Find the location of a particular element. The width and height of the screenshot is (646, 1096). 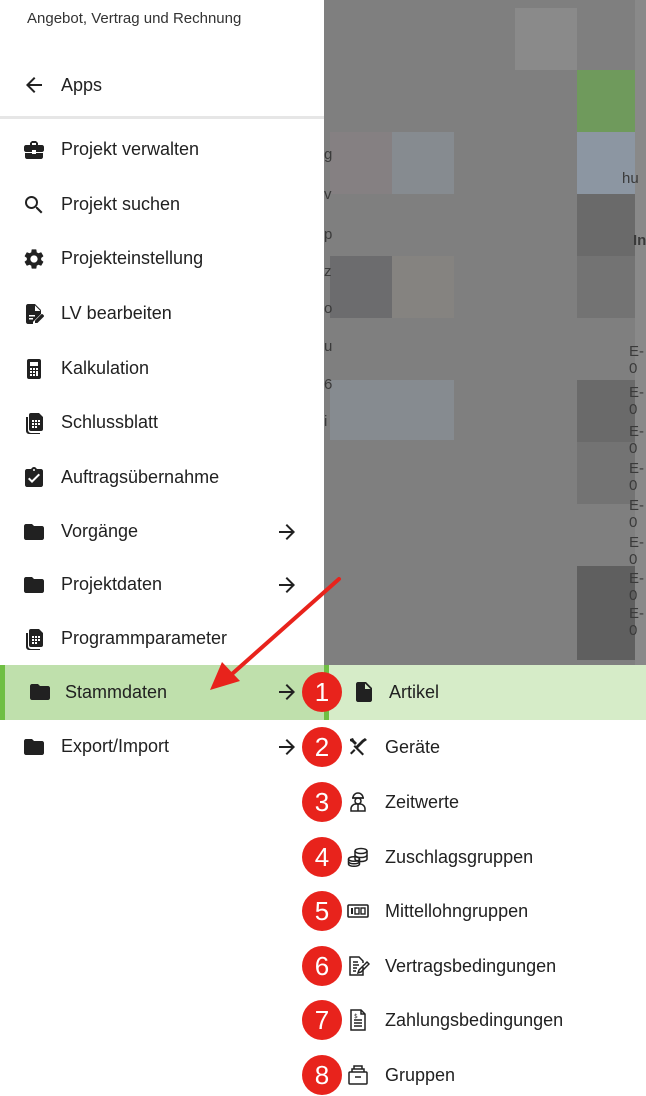

number-badge: 2 is located at coordinates (322, 747).